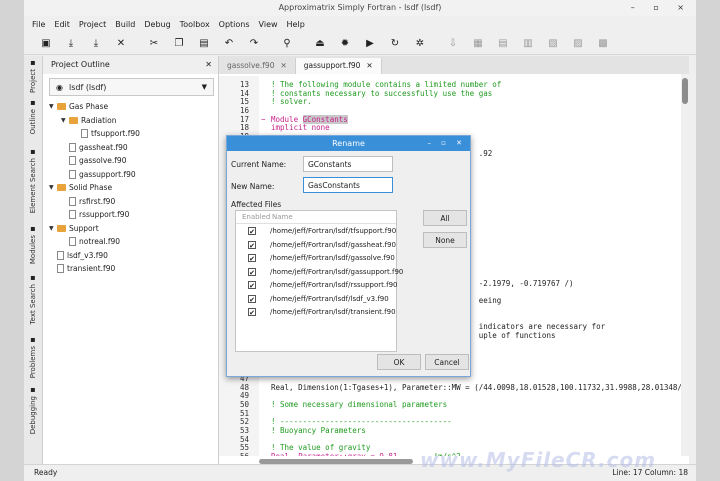  Describe the element at coordinates (661, 8) in the screenshot. I see `window-controls: – ▫ ×` at that location.